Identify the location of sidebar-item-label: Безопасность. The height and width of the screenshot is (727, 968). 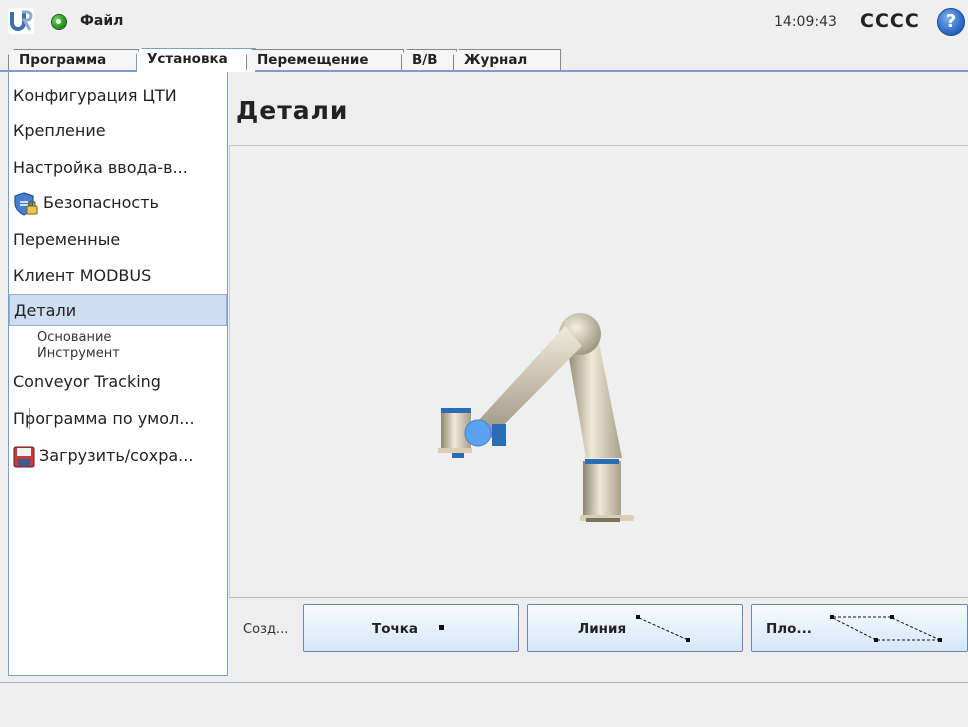
(101, 202).